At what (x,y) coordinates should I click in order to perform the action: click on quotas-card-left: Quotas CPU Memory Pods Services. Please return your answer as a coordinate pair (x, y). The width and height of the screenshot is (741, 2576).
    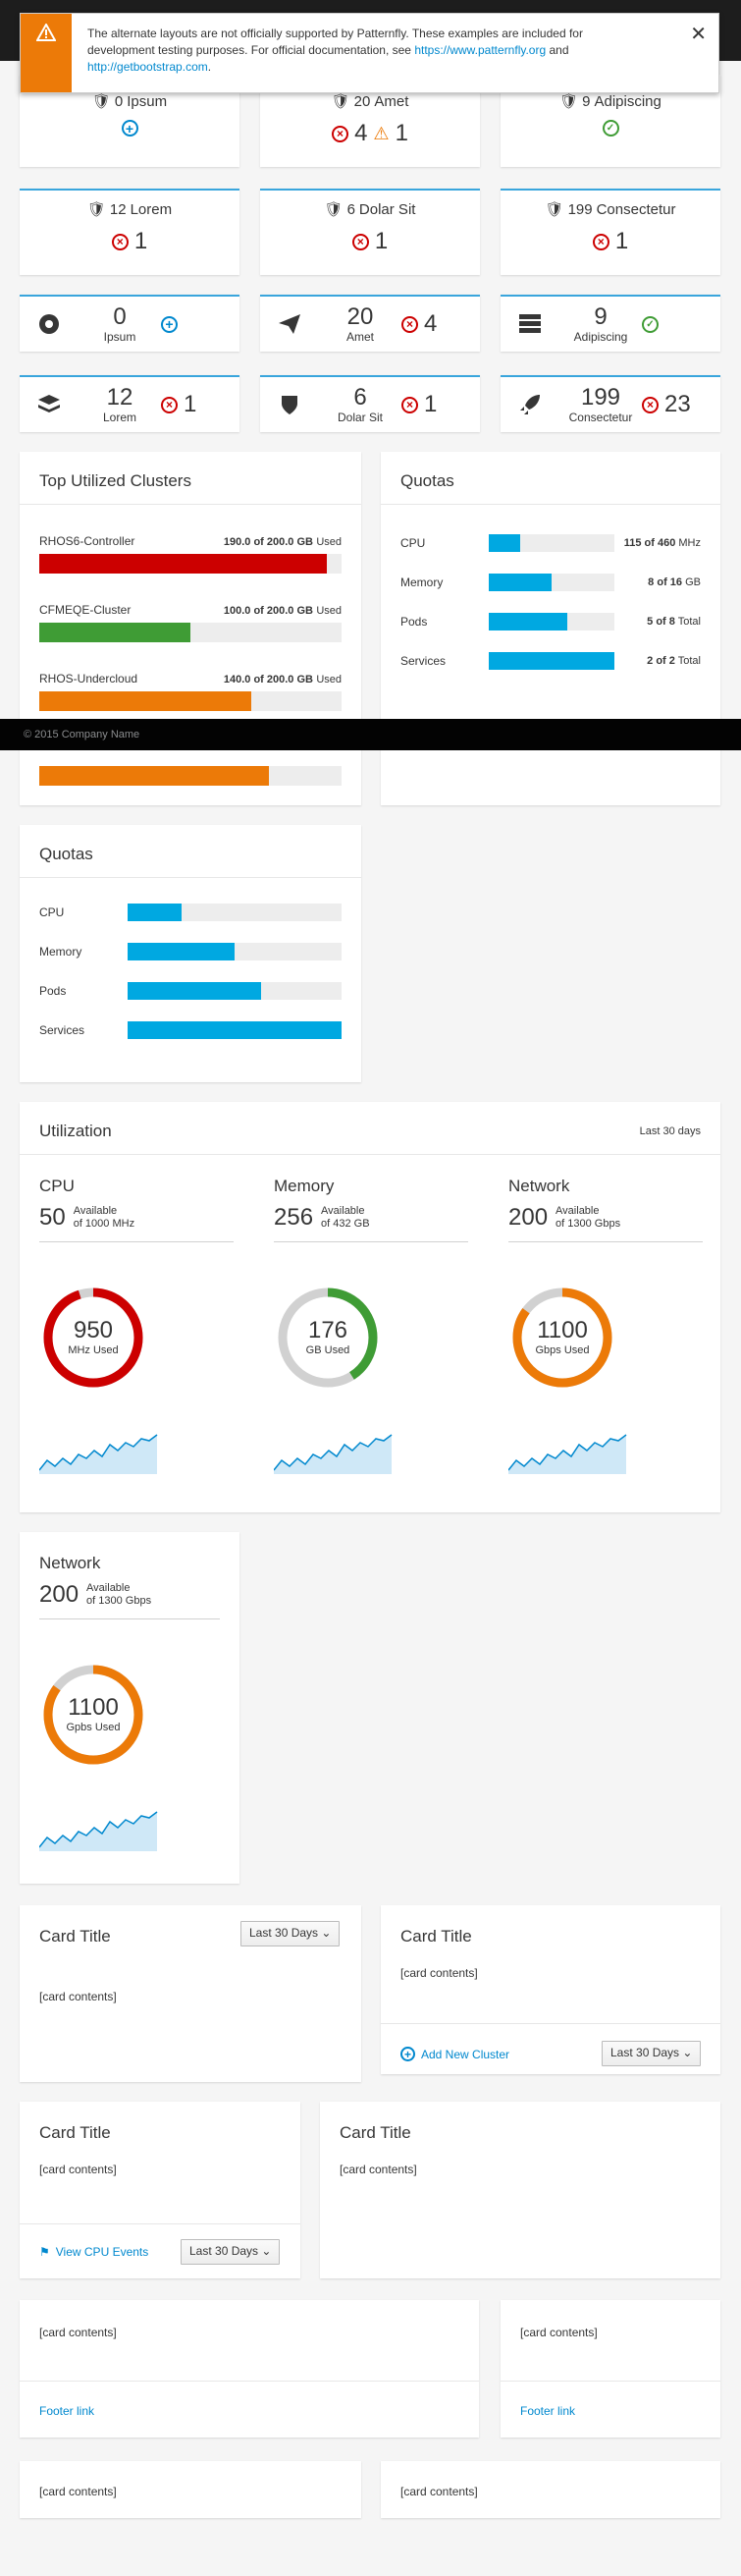
    Looking at the image, I should click on (190, 954).